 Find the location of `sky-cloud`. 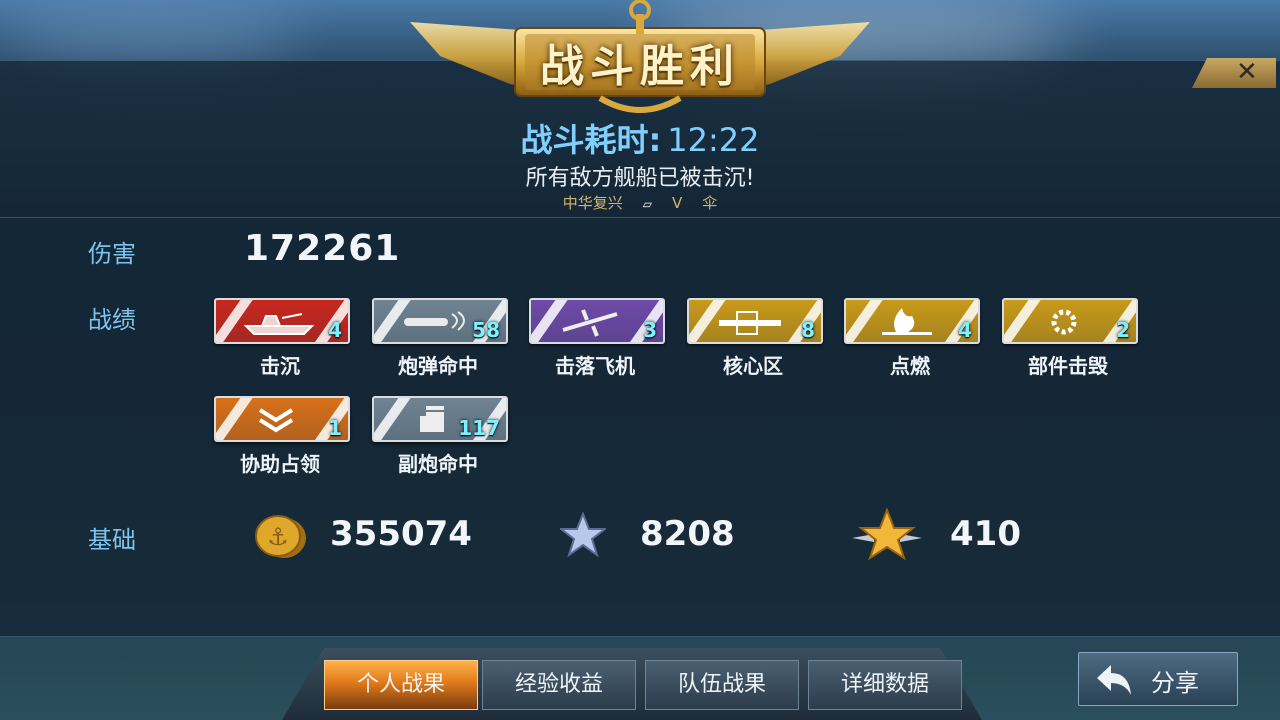

sky-cloud is located at coordinates (150, 30).